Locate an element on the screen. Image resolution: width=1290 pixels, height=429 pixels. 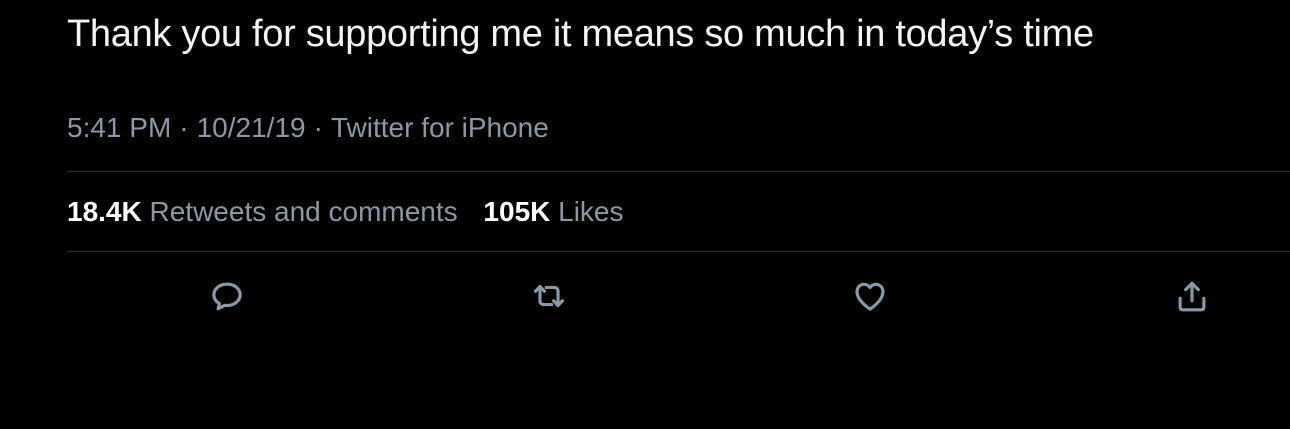
tweet-date: 10/21/19 is located at coordinates (251, 127).